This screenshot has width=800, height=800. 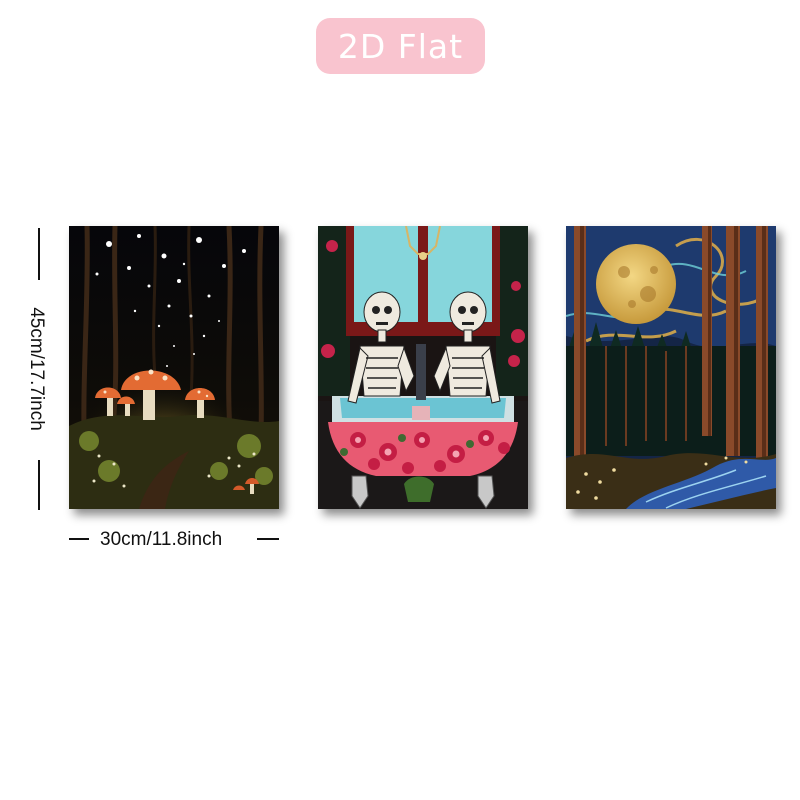 What do you see at coordinates (79, 539) in the screenshot?
I see `width-dimension-line-left` at bounding box center [79, 539].